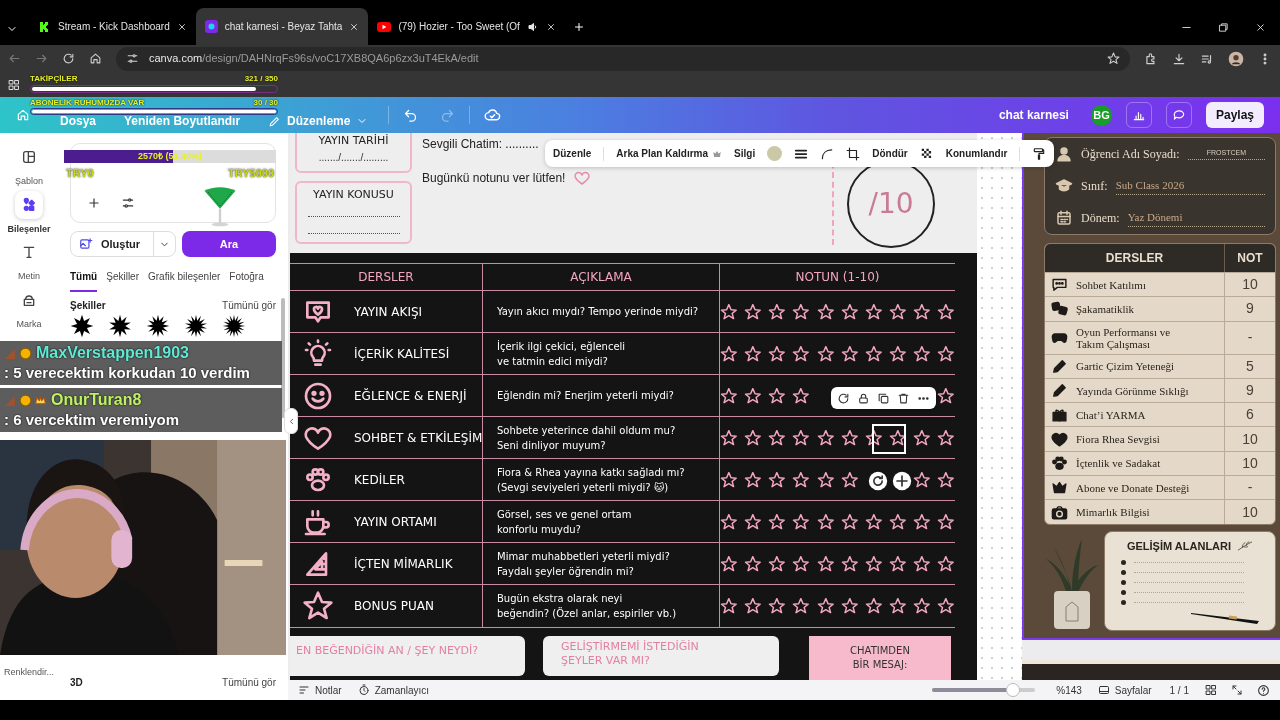 Image resolution: width=1280 pixels, height=720 pixels. What do you see at coordinates (1138, 115) in the screenshot?
I see `insights-button` at bounding box center [1138, 115].